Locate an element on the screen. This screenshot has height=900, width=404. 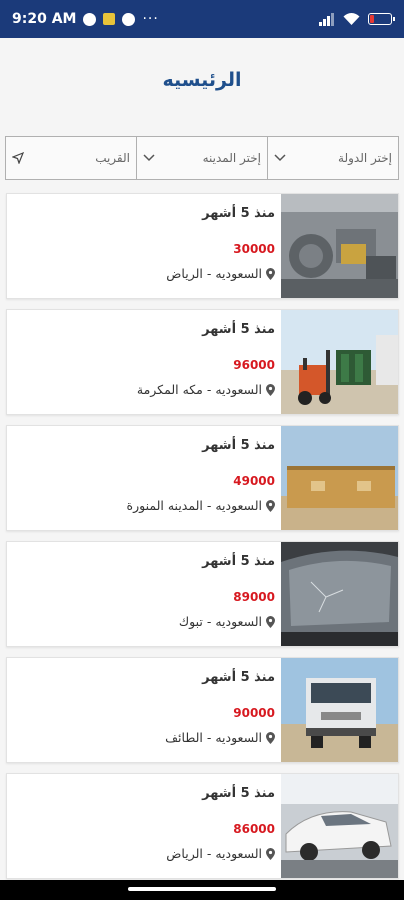
status-bar: 9:20 AM ··· is located at coordinates (202, 19).